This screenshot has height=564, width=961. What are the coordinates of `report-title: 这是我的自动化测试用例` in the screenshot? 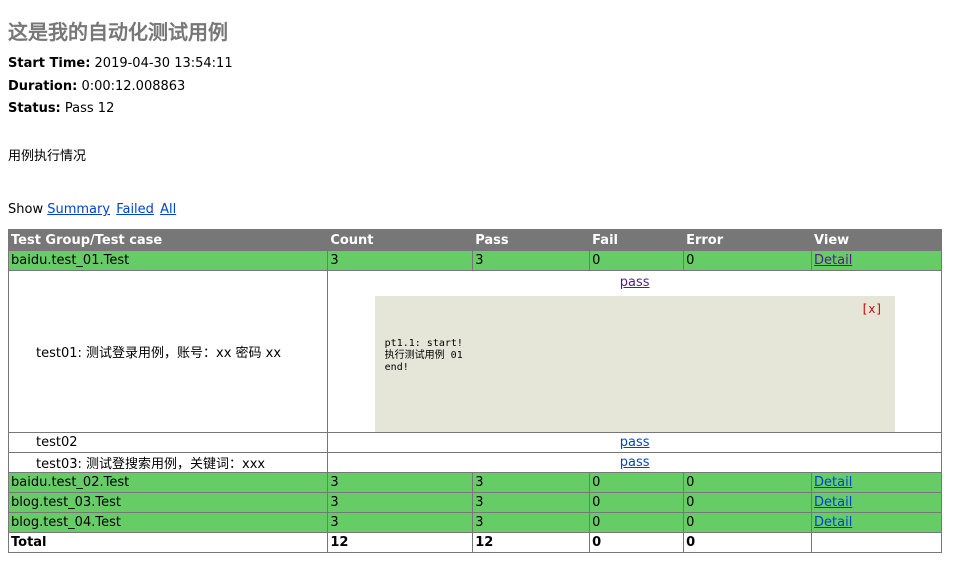 It's located at (118, 32).